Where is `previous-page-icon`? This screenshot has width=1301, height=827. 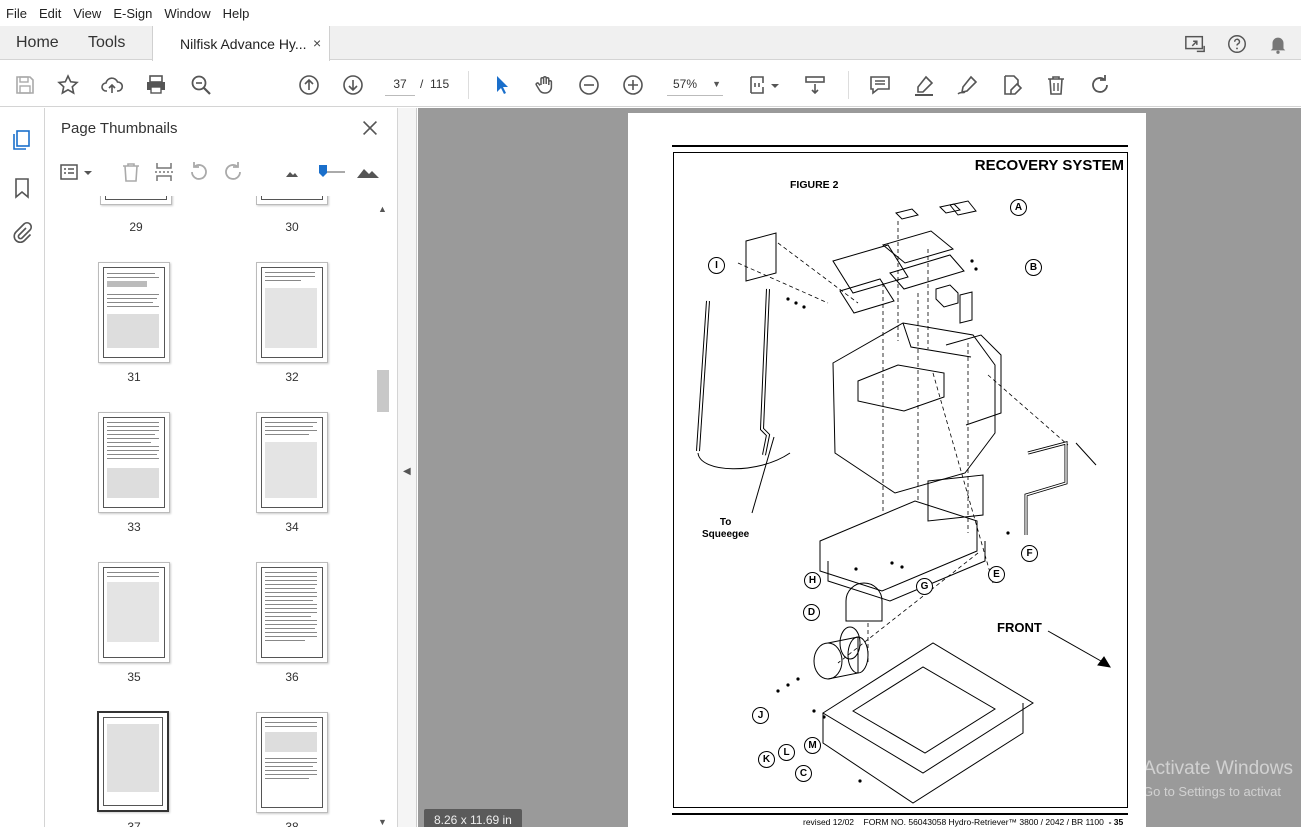 previous-page-icon is located at coordinates (309, 85).